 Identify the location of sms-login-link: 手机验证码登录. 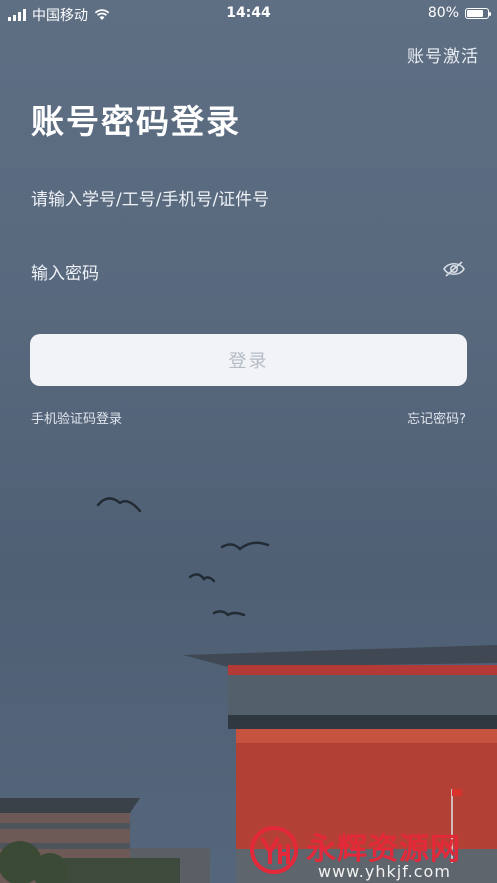
(76, 417).